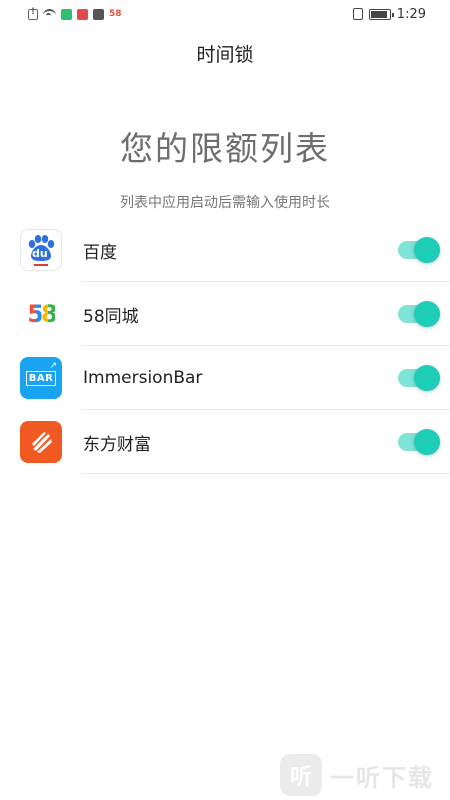 The height and width of the screenshot is (800, 450). I want to click on 58-app-icon: 58, so click(41, 314).